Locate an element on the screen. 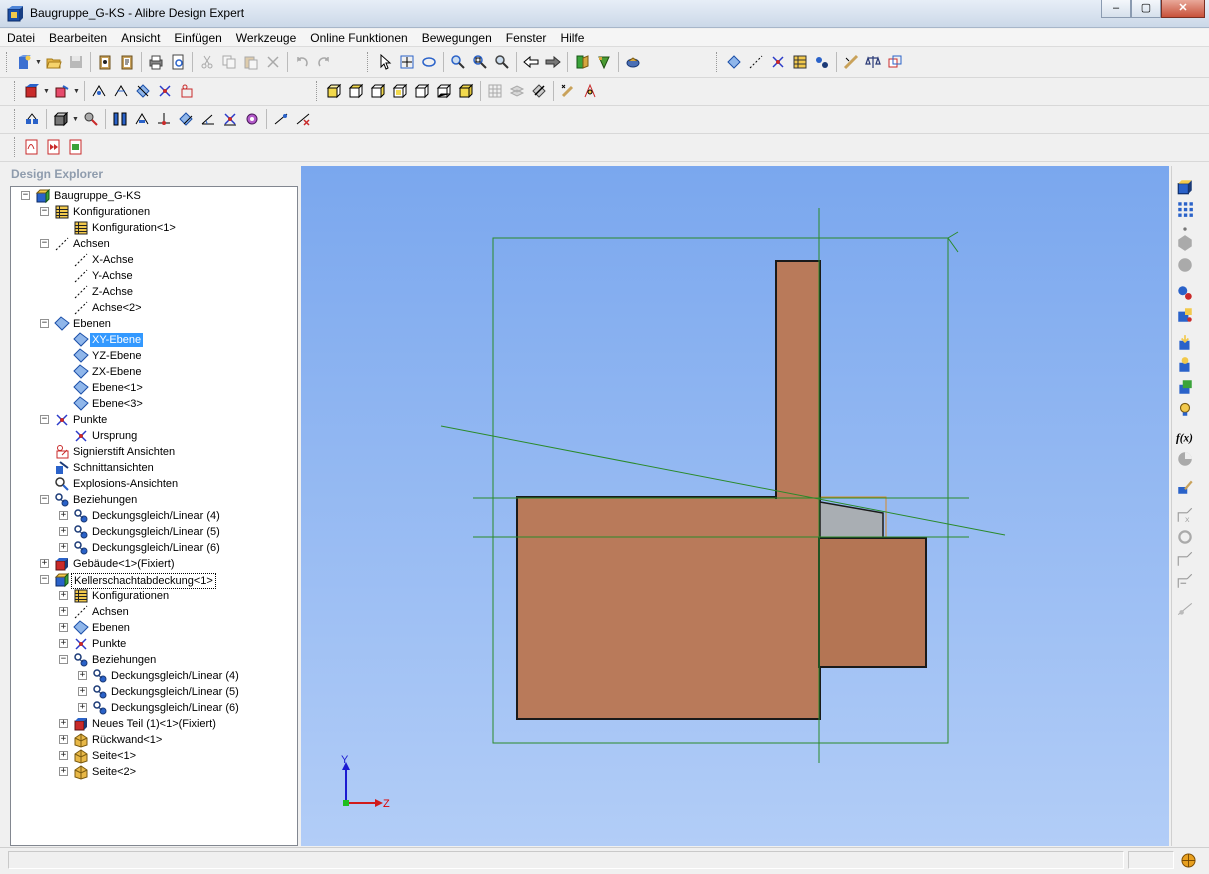  menu-fenster: Fenster is located at coordinates (526, 38).